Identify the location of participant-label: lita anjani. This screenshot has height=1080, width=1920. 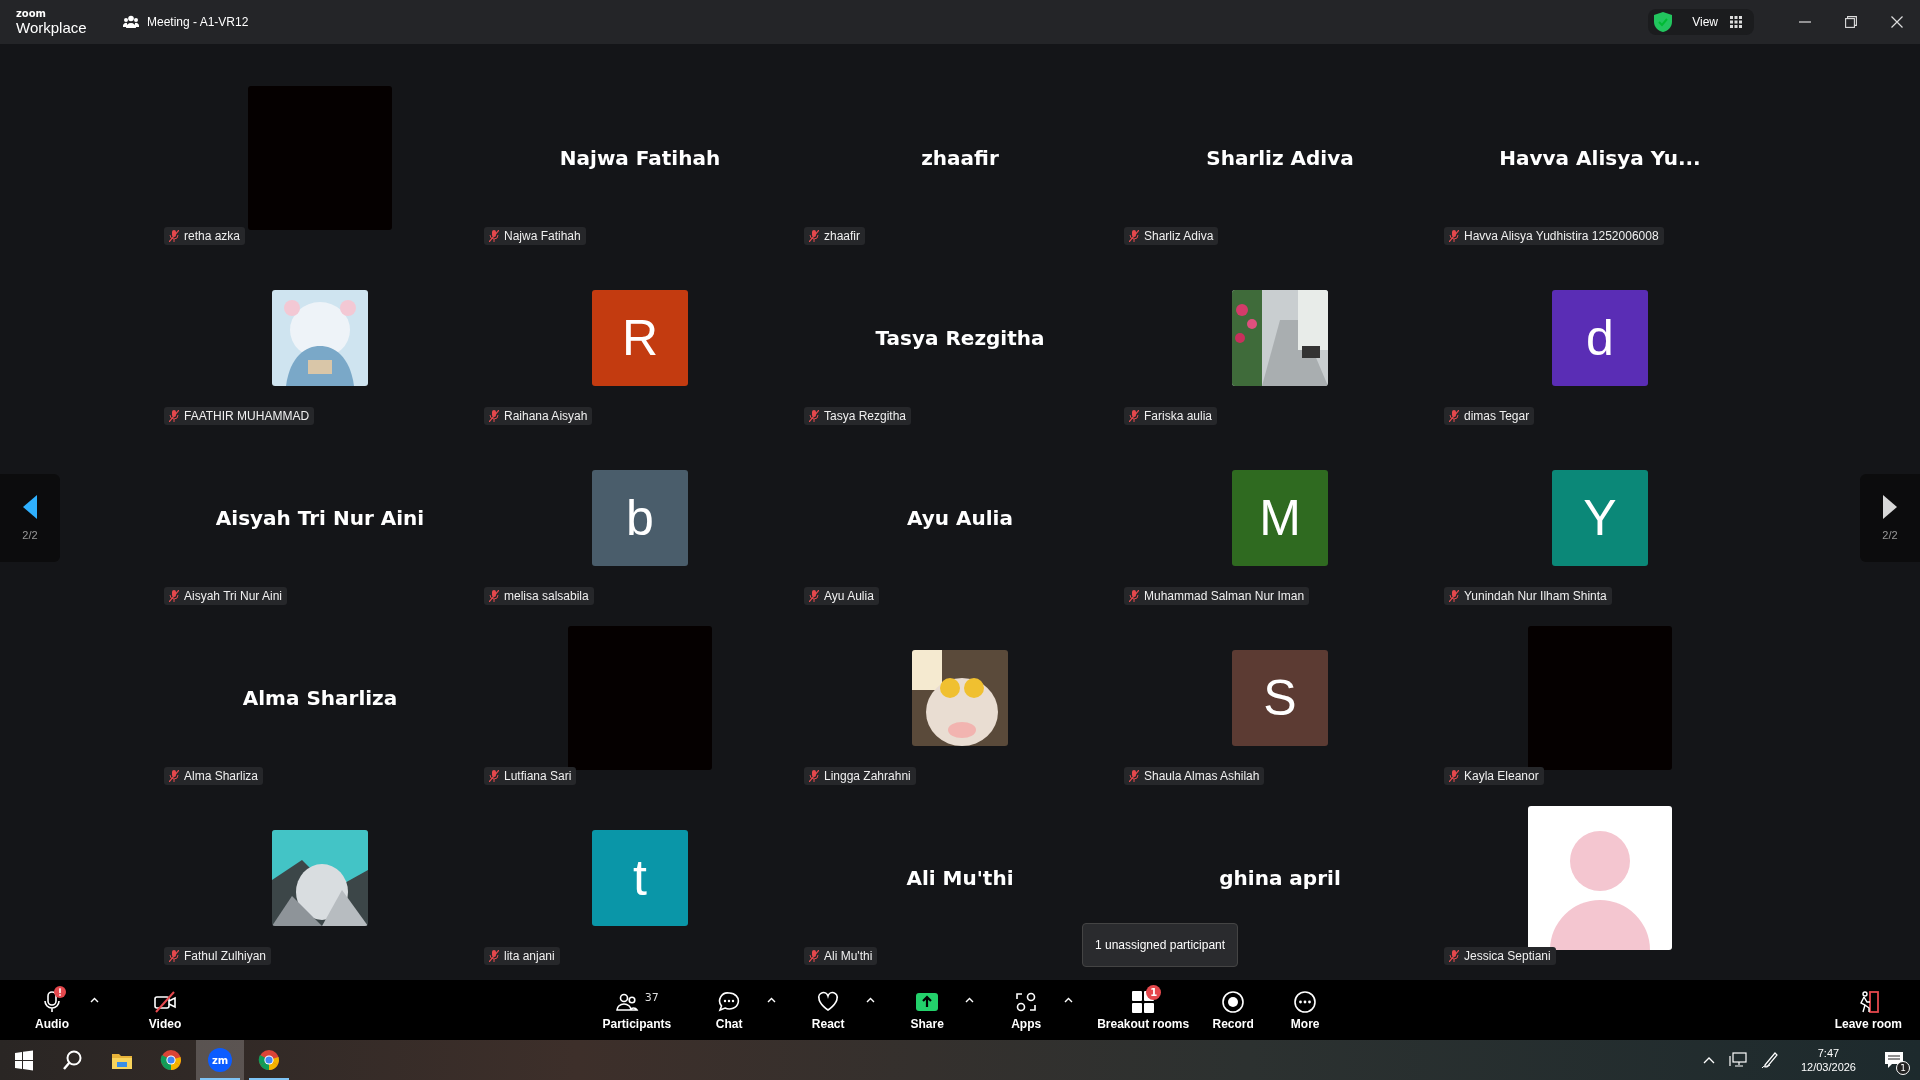
(529, 956).